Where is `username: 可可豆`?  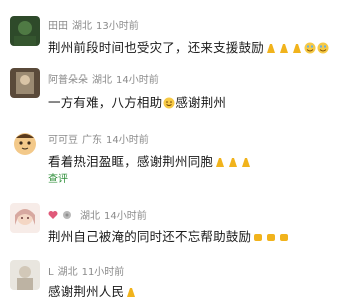 username: 可可豆 is located at coordinates (63, 140).